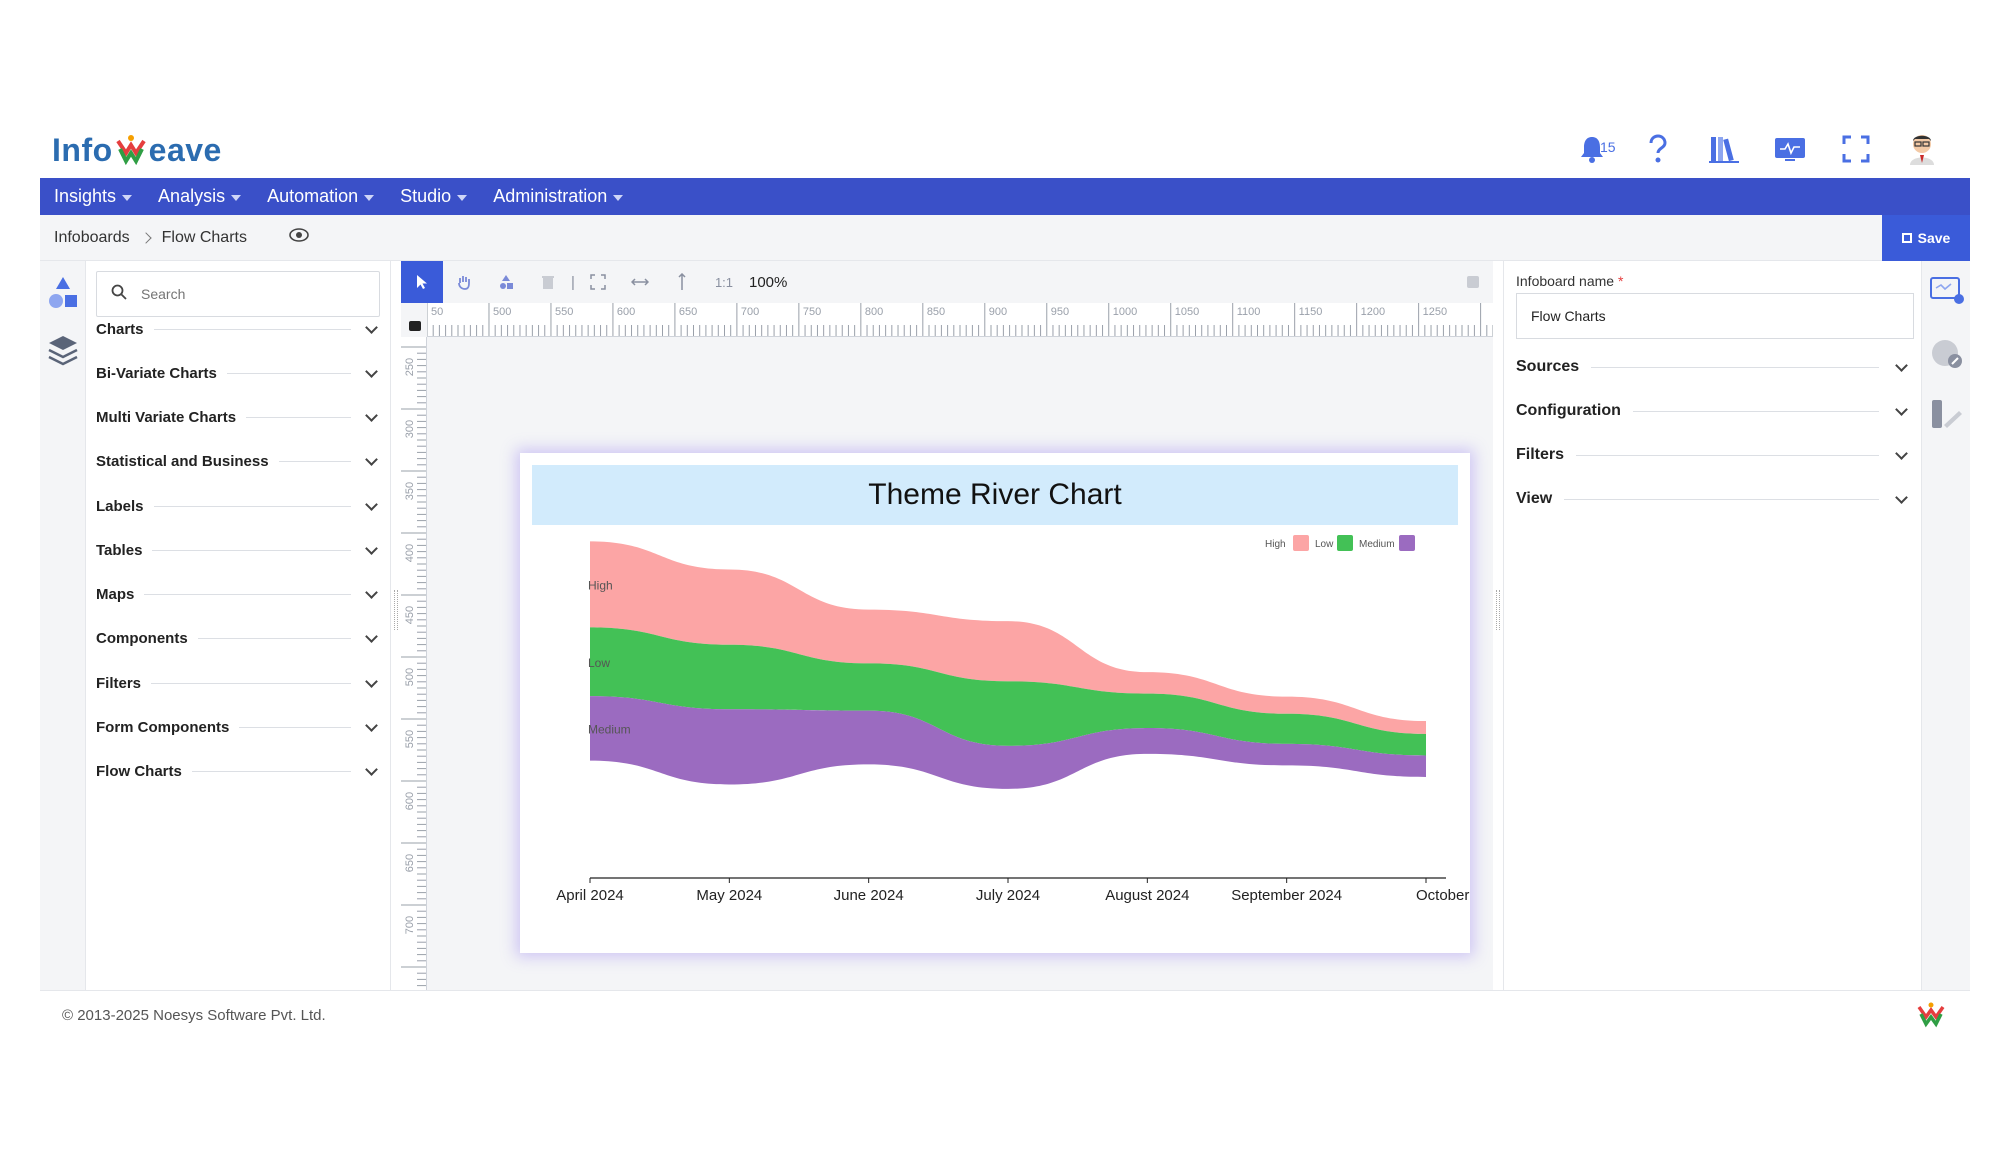  Describe the element at coordinates (131, 150) in the screenshot. I see `logo-mark-icon` at that location.